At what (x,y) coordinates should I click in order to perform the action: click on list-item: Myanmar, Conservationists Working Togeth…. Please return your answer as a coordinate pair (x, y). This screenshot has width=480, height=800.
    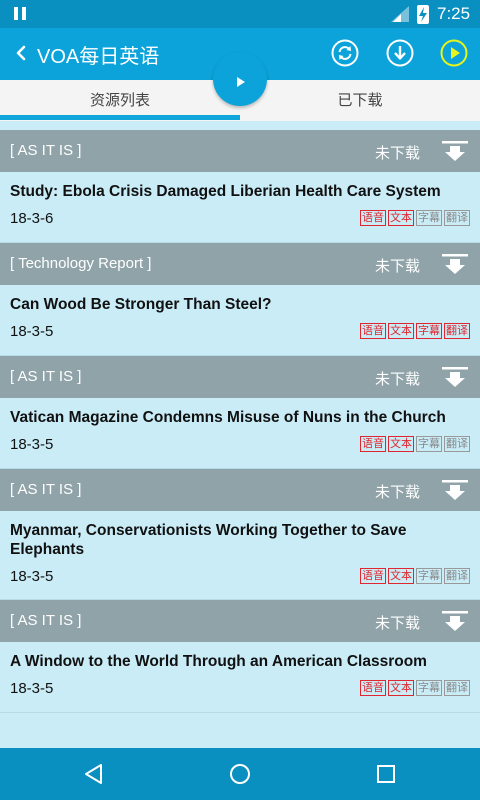
    Looking at the image, I should click on (240, 555).